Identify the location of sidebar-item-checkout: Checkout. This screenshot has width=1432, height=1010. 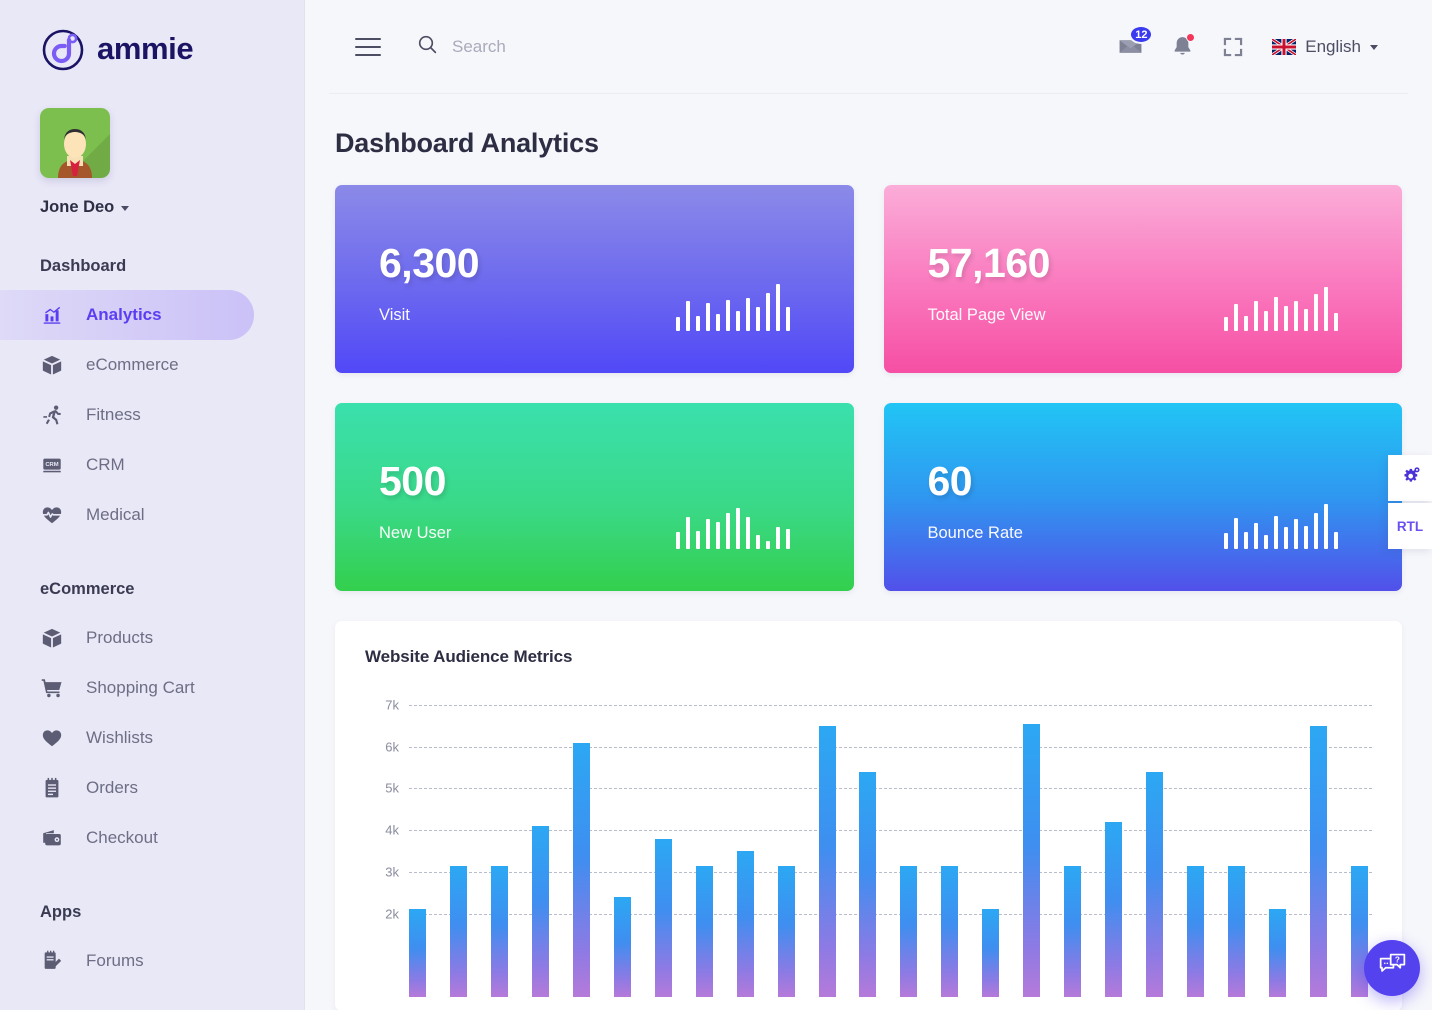
(127, 838).